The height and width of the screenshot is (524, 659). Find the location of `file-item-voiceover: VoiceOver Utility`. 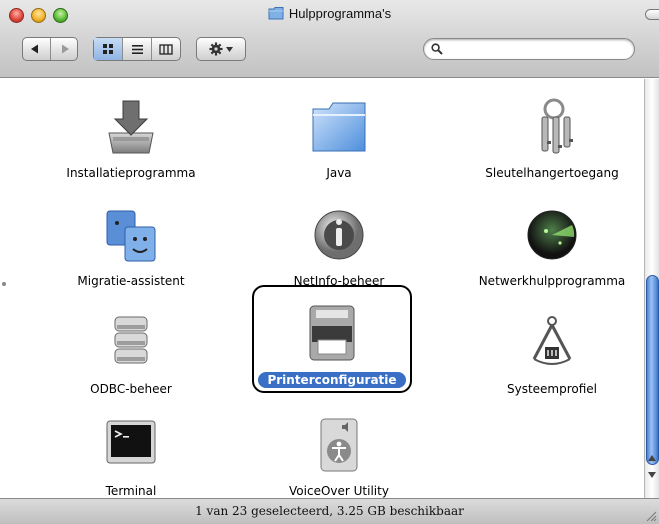

file-item-voiceover: VoiceOver Utility is located at coordinates (339, 456).